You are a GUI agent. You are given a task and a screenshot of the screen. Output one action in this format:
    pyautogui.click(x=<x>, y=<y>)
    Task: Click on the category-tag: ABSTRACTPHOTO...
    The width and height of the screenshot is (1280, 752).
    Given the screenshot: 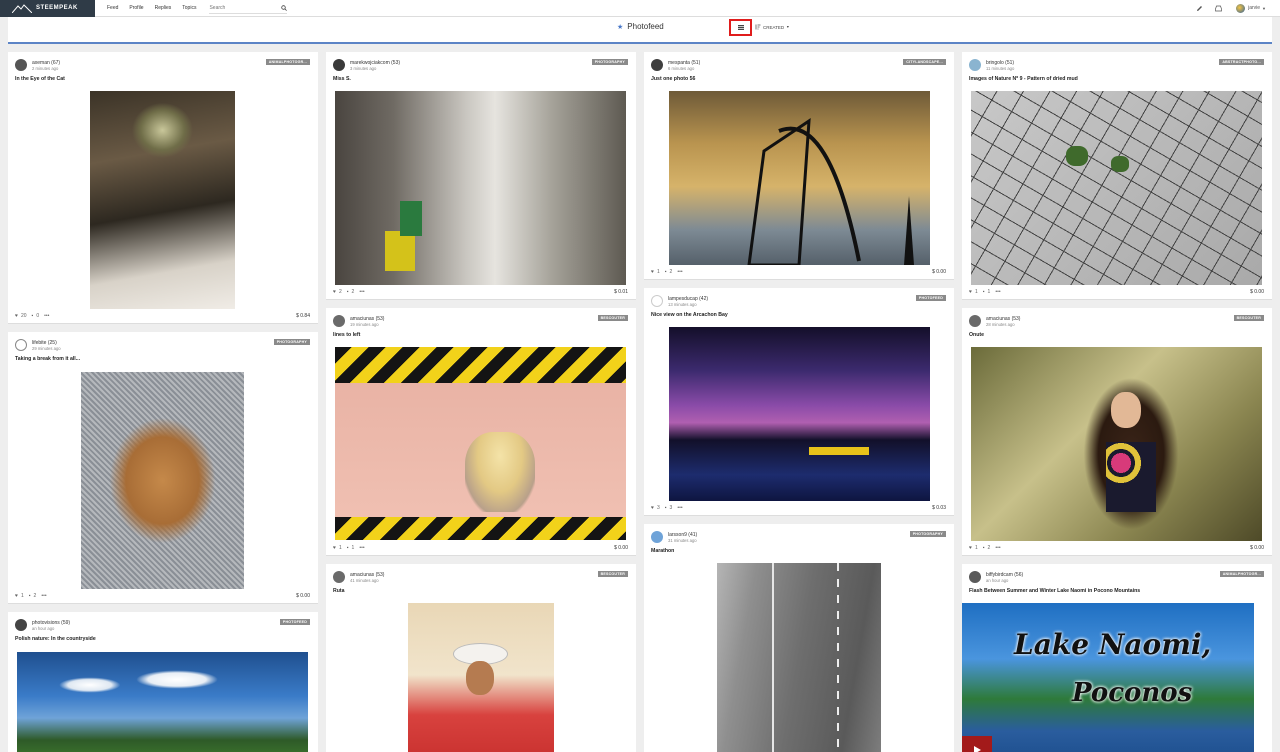 What is the action you would take?
    pyautogui.click(x=1241, y=62)
    